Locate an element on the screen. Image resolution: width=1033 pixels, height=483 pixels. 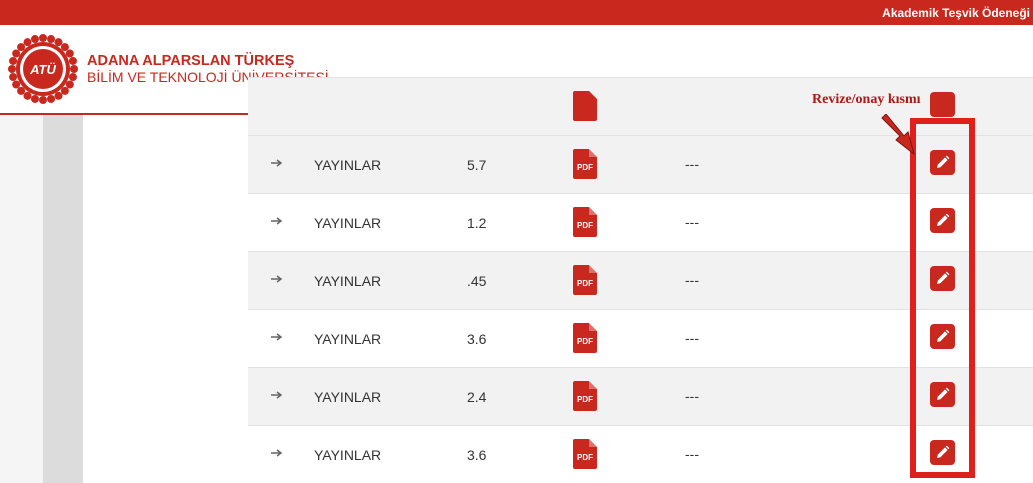
top-bar: Akademik Teşvik Ödeneği is located at coordinates (516, 12).